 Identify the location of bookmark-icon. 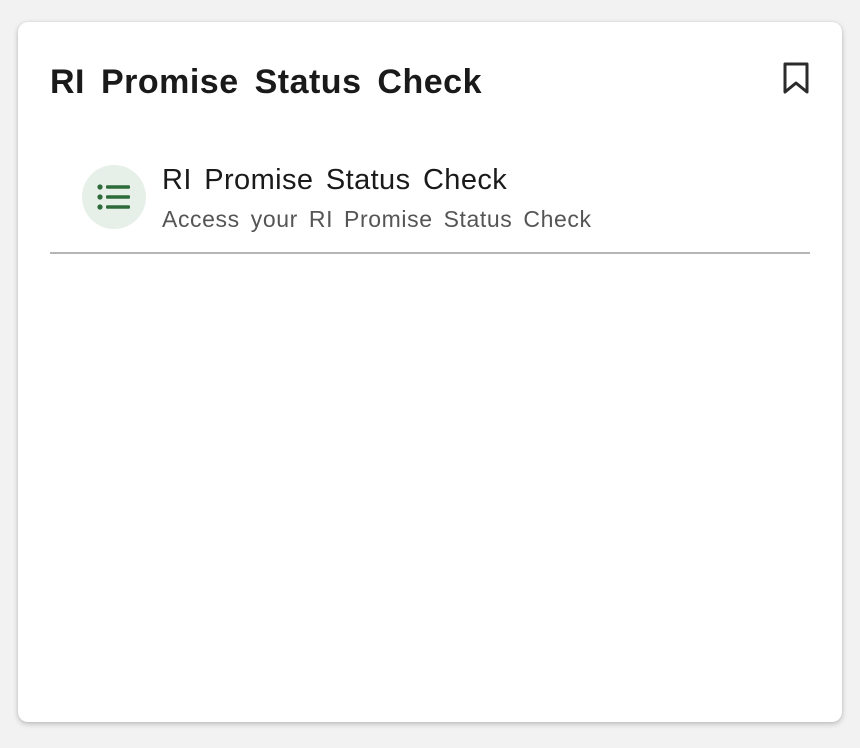
(796, 78).